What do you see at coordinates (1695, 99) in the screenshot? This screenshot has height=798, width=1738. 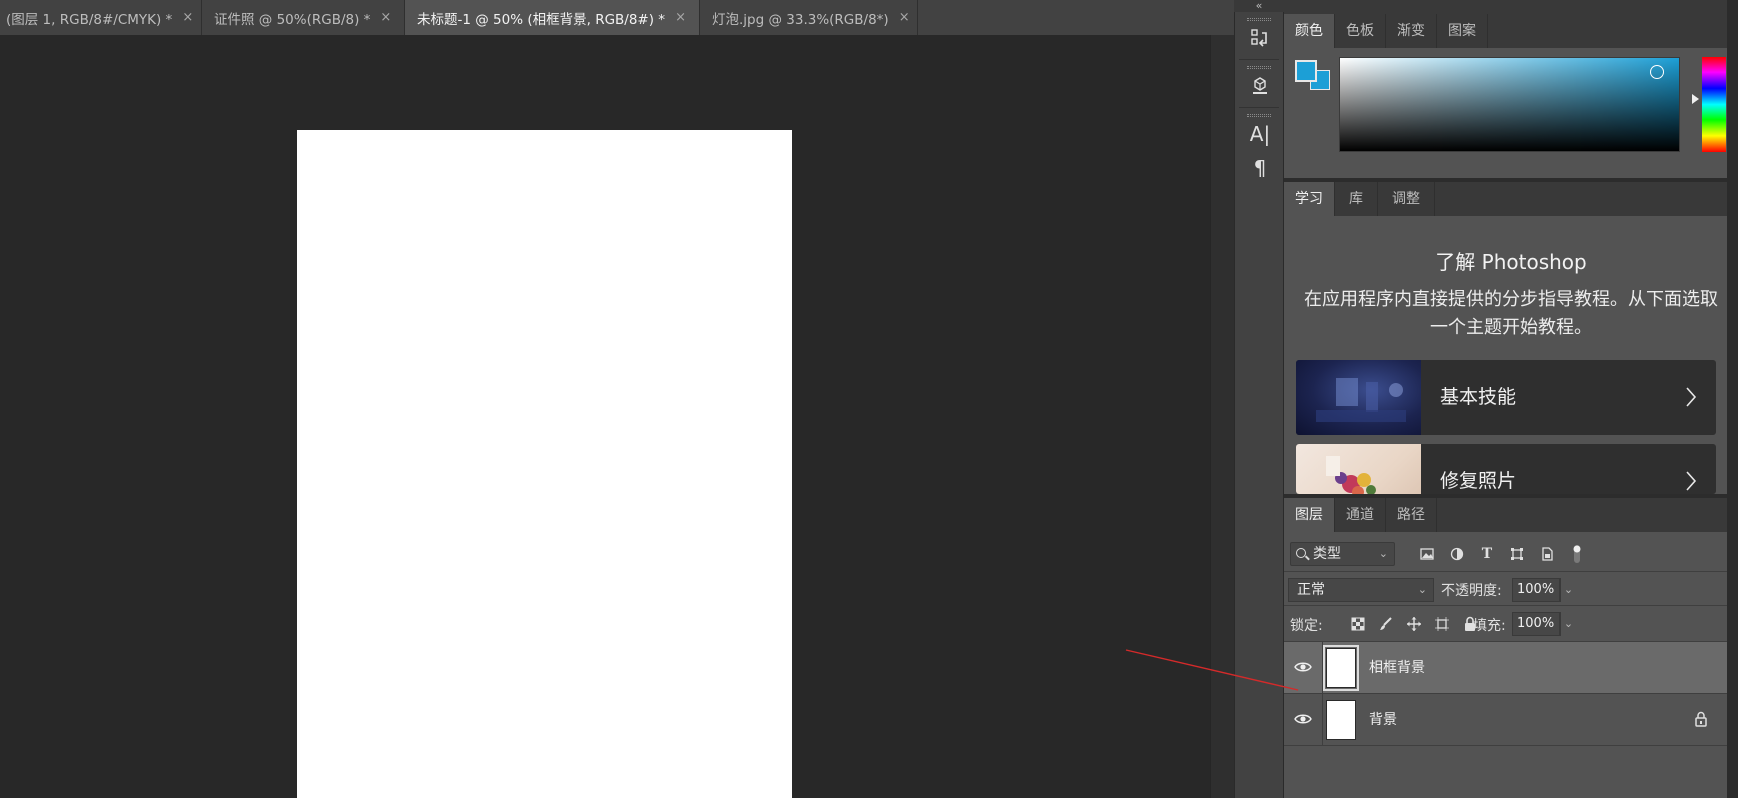 I see `hue-slider-handle` at bounding box center [1695, 99].